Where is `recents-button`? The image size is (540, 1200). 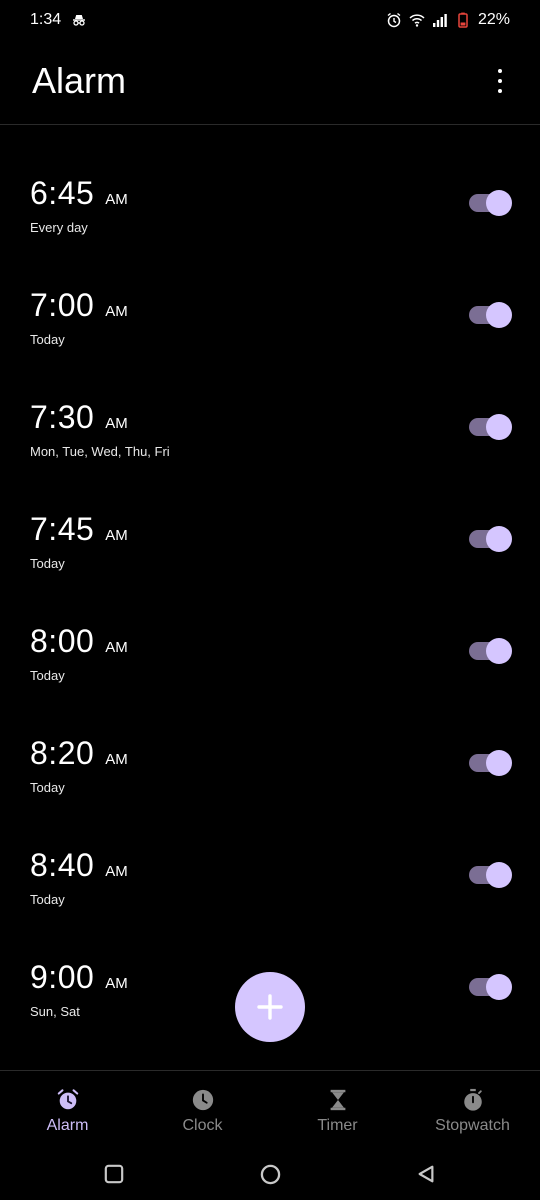 recents-button is located at coordinates (114, 1174).